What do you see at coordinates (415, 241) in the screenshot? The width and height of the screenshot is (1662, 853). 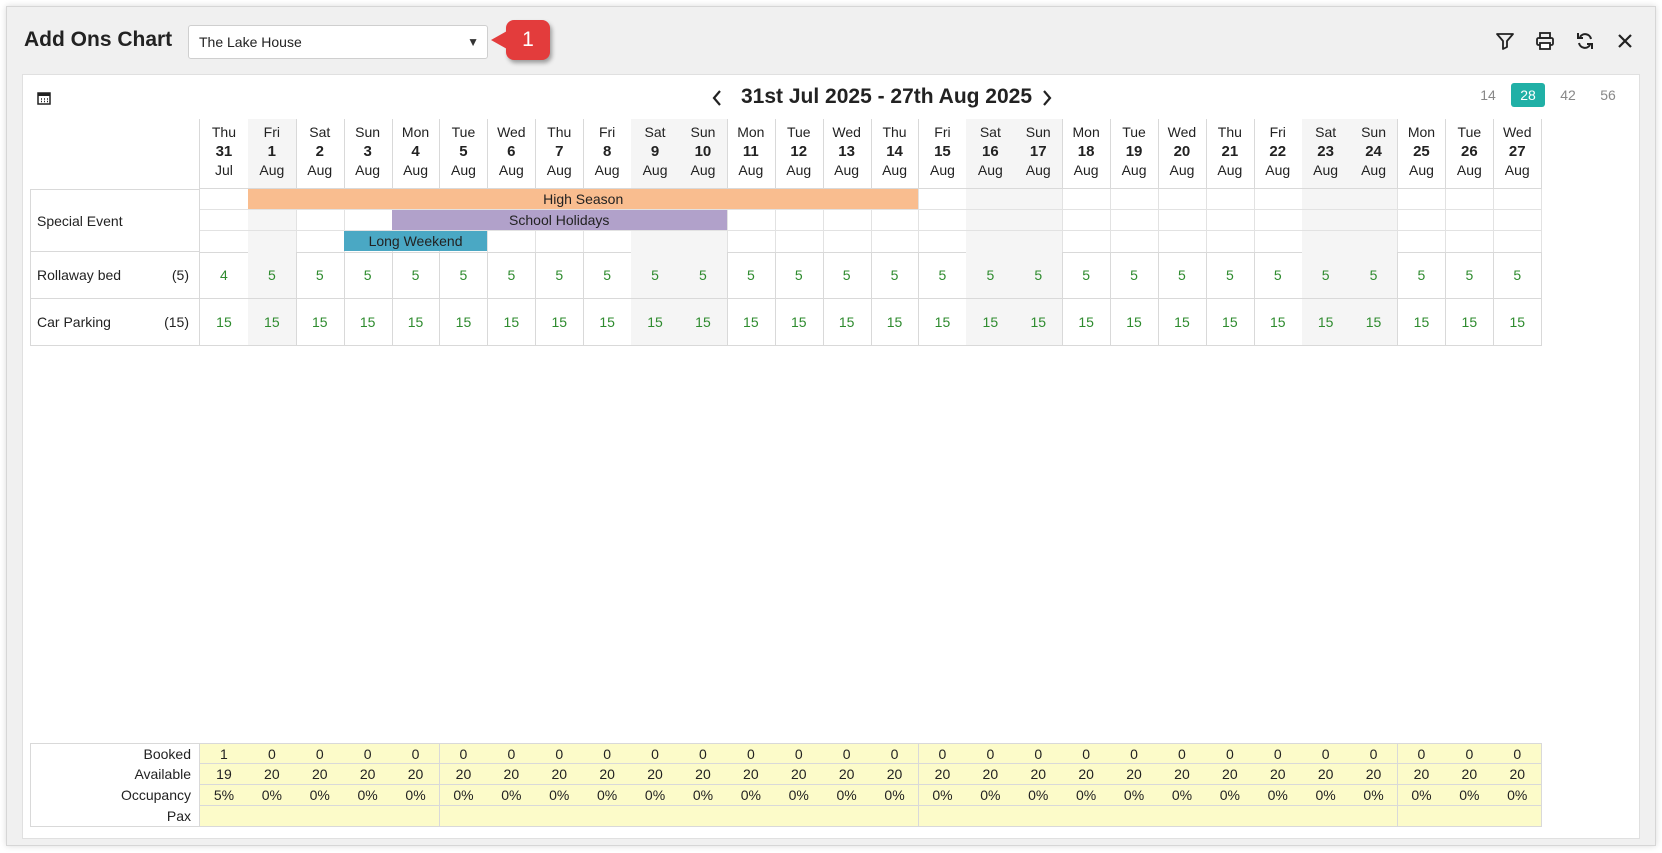 I see `special-event-bar: Long Weekend` at bounding box center [415, 241].